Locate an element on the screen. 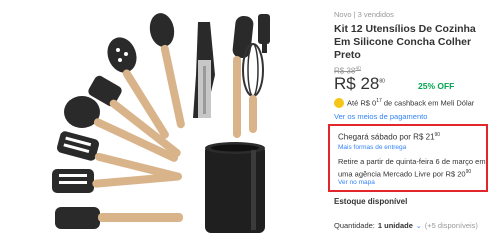 The height and width of the screenshot is (247, 500). chevron-down-icon: ⌄ is located at coordinates (419, 226).